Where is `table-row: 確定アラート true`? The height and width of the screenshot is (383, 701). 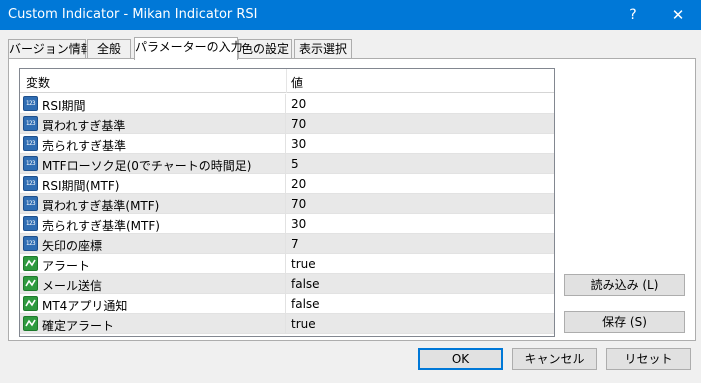
table-row: 確定アラート true is located at coordinates (287, 324).